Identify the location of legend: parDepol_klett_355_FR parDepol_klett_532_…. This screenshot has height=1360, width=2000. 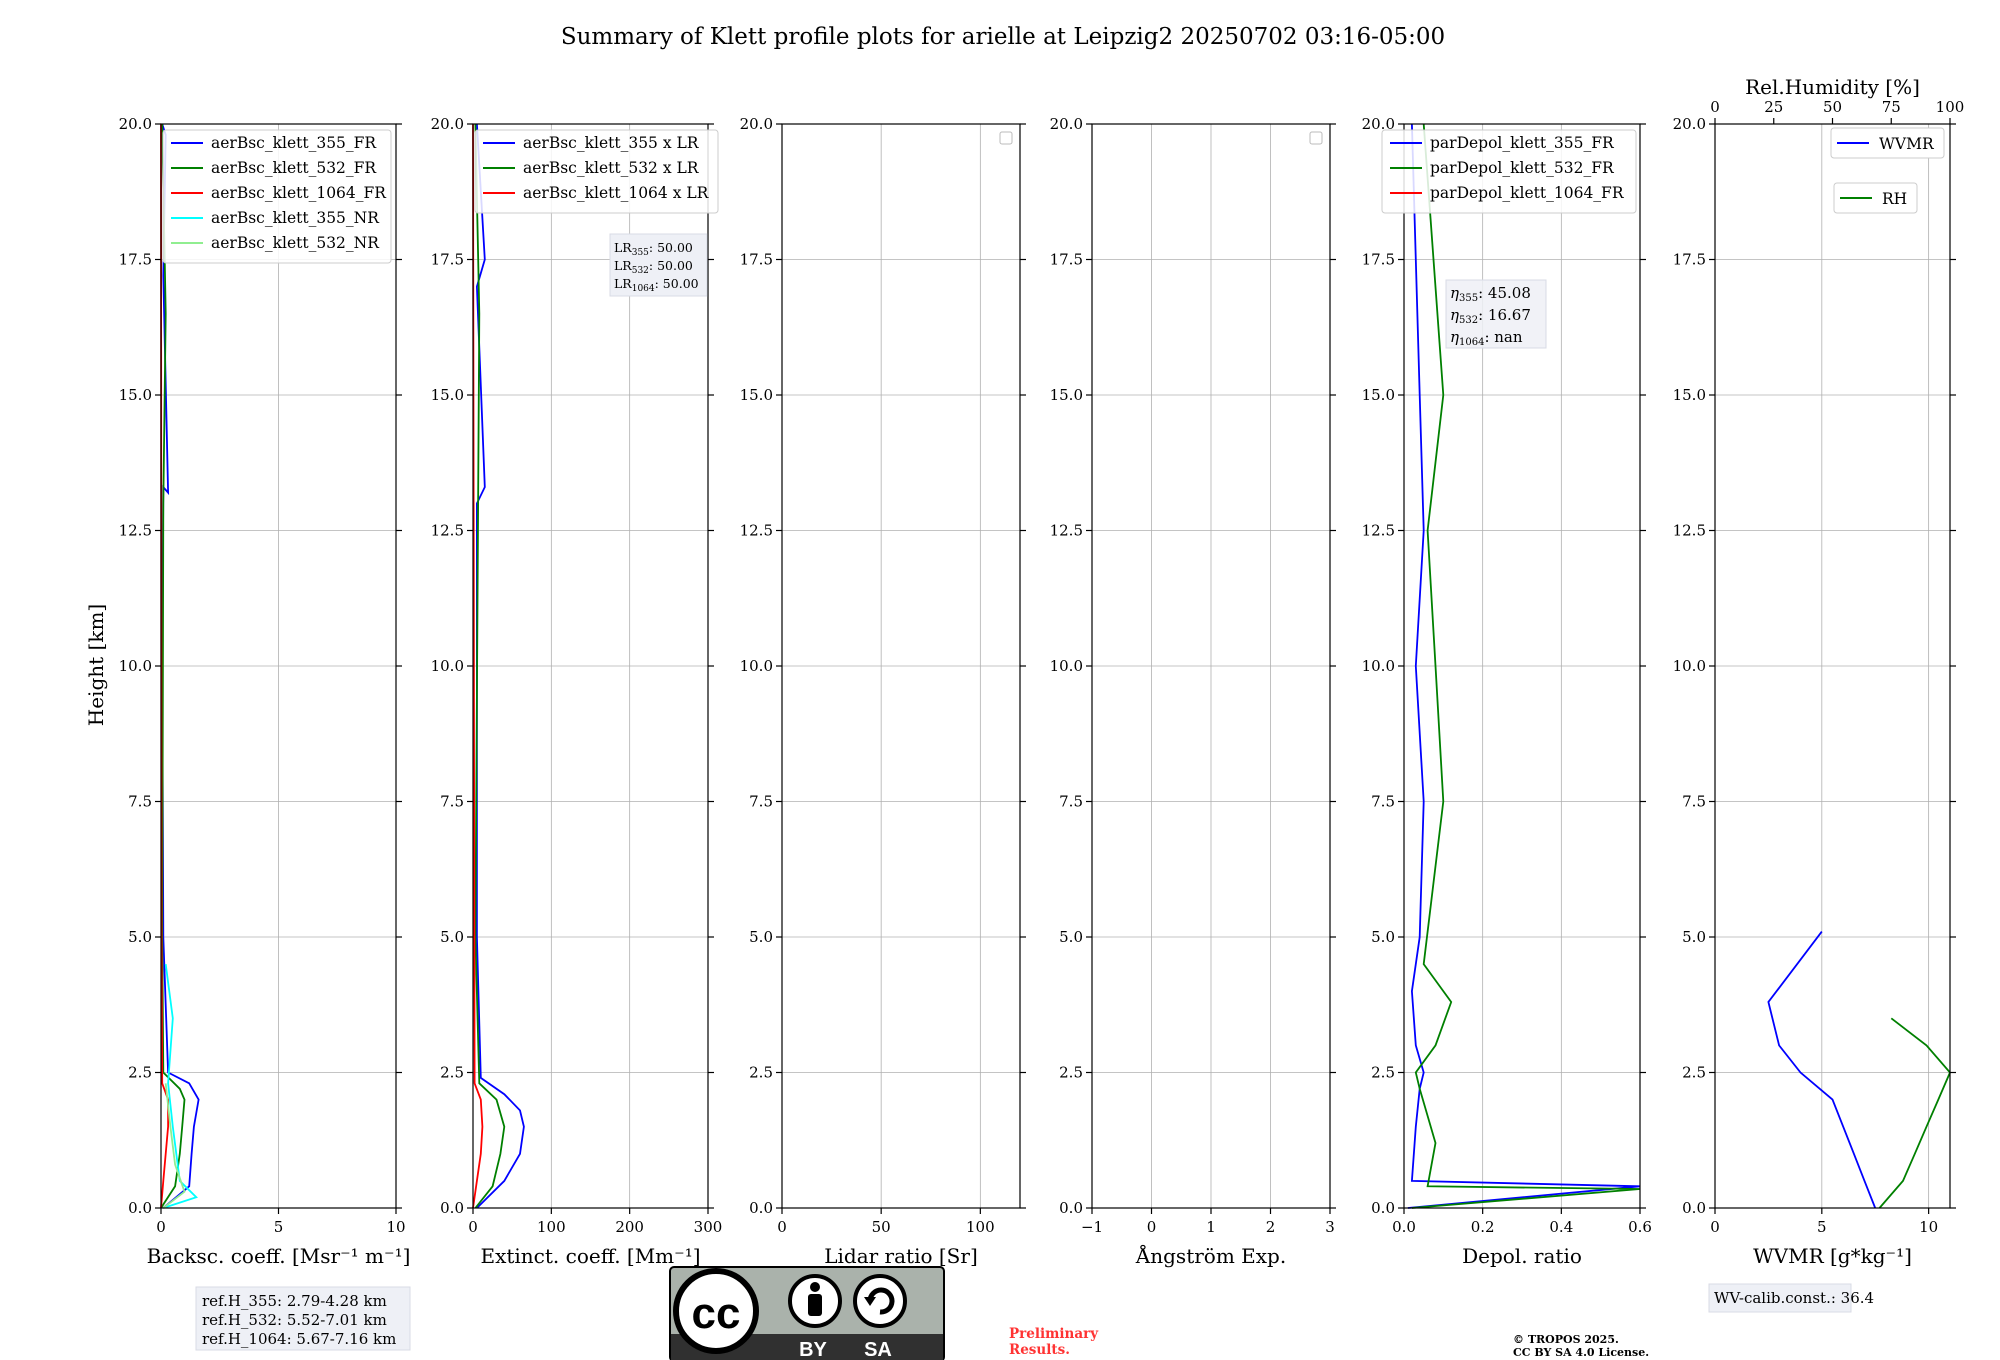
(1509, 171).